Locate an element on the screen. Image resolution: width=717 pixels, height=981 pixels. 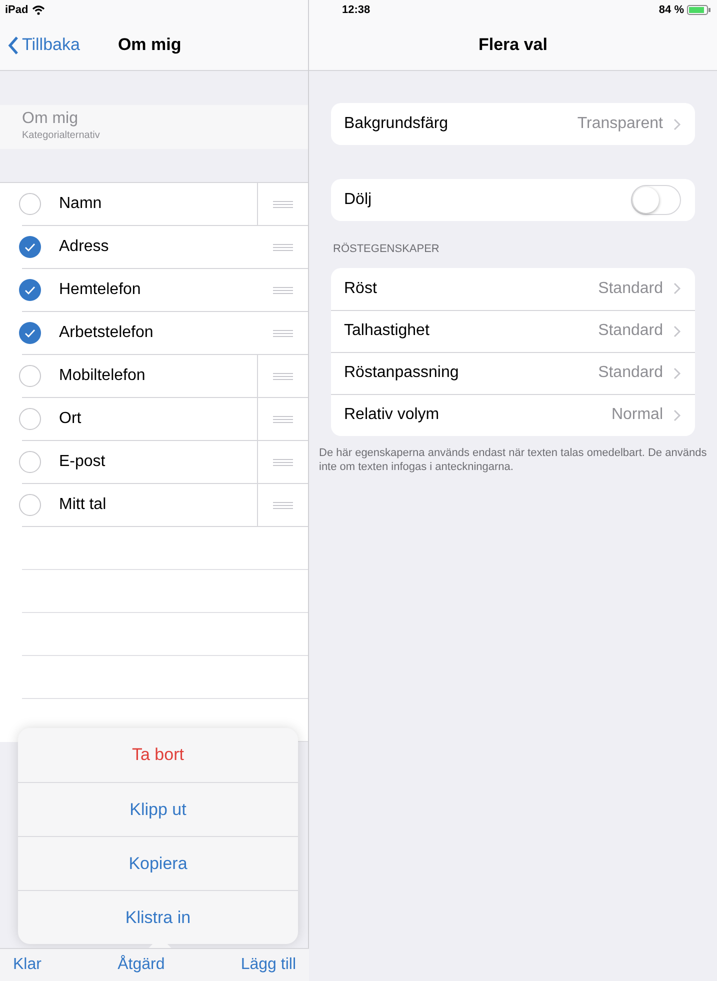
item-label: E-post is located at coordinates (82, 462).